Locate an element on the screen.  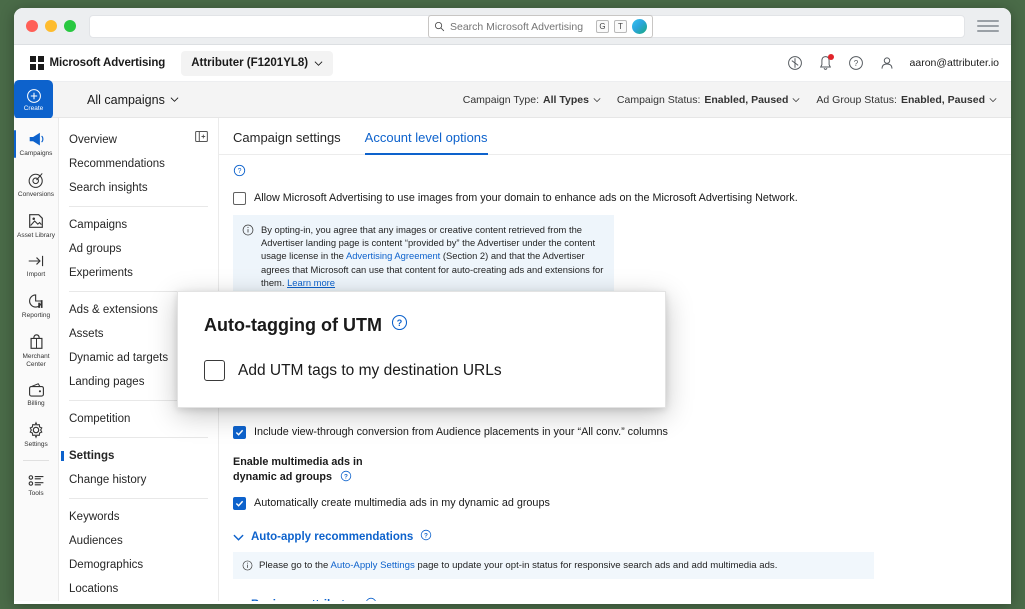
sidebar-item-asset-library: Asset Library is located at coordinates (36, 225).